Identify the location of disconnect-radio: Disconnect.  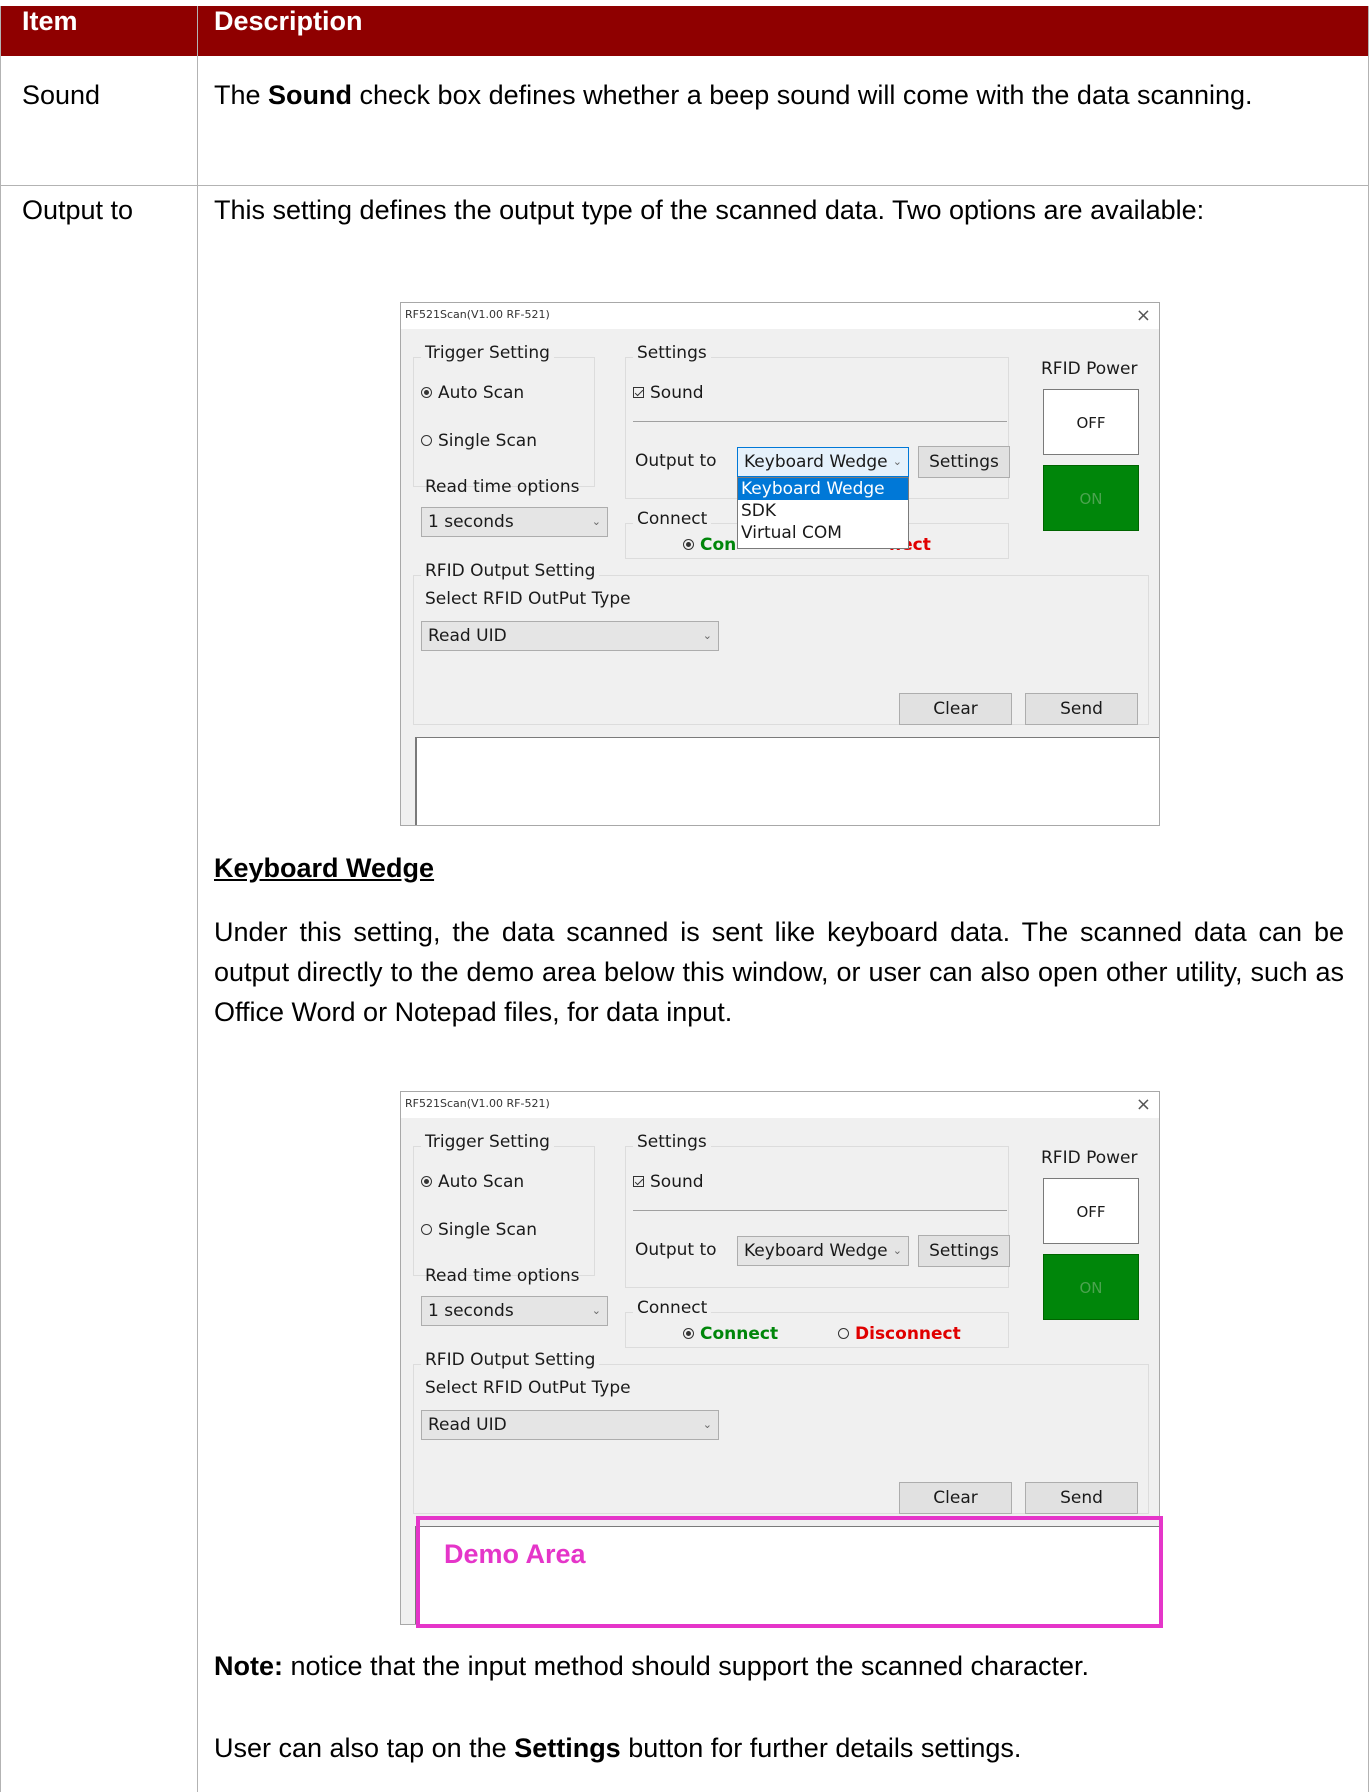
(899, 1334).